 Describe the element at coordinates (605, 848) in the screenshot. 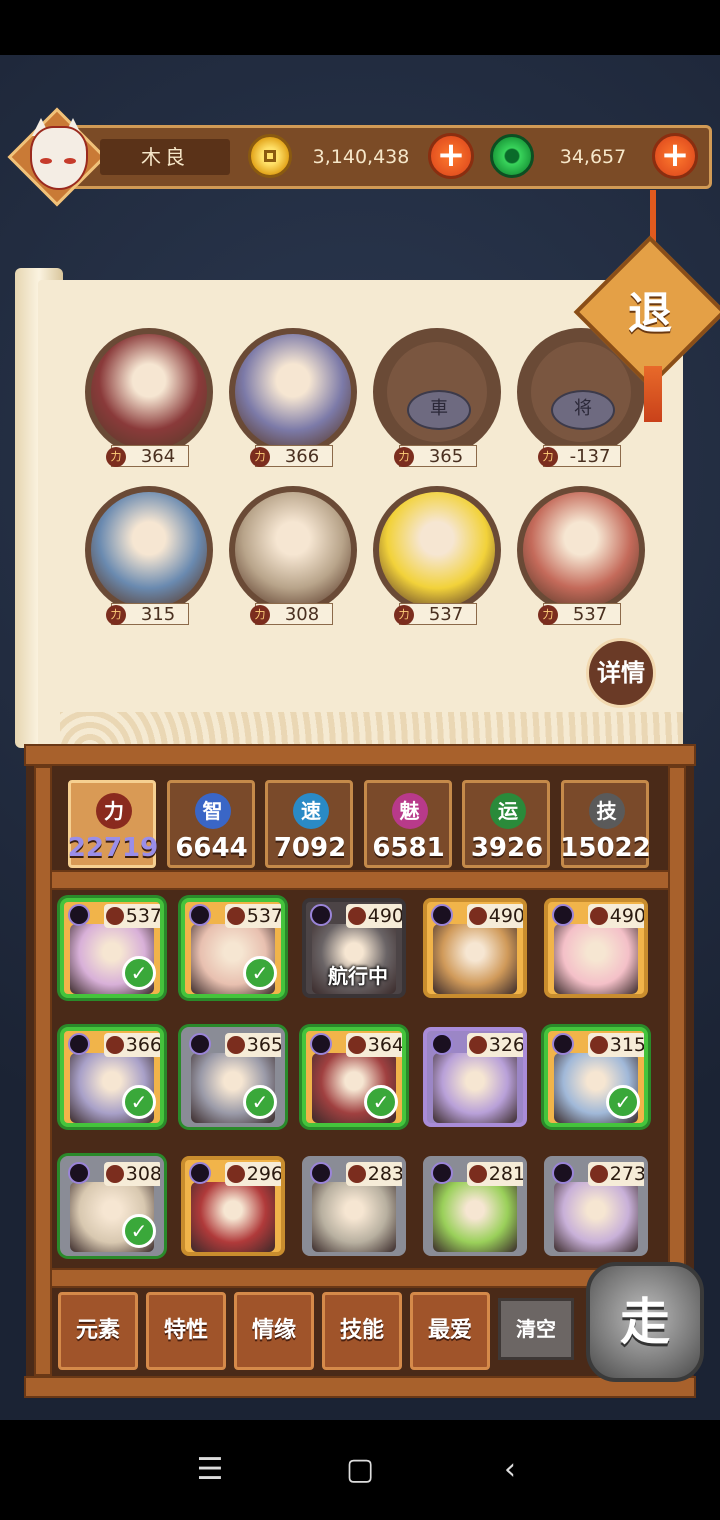

I see `stat-value: 15022` at that location.